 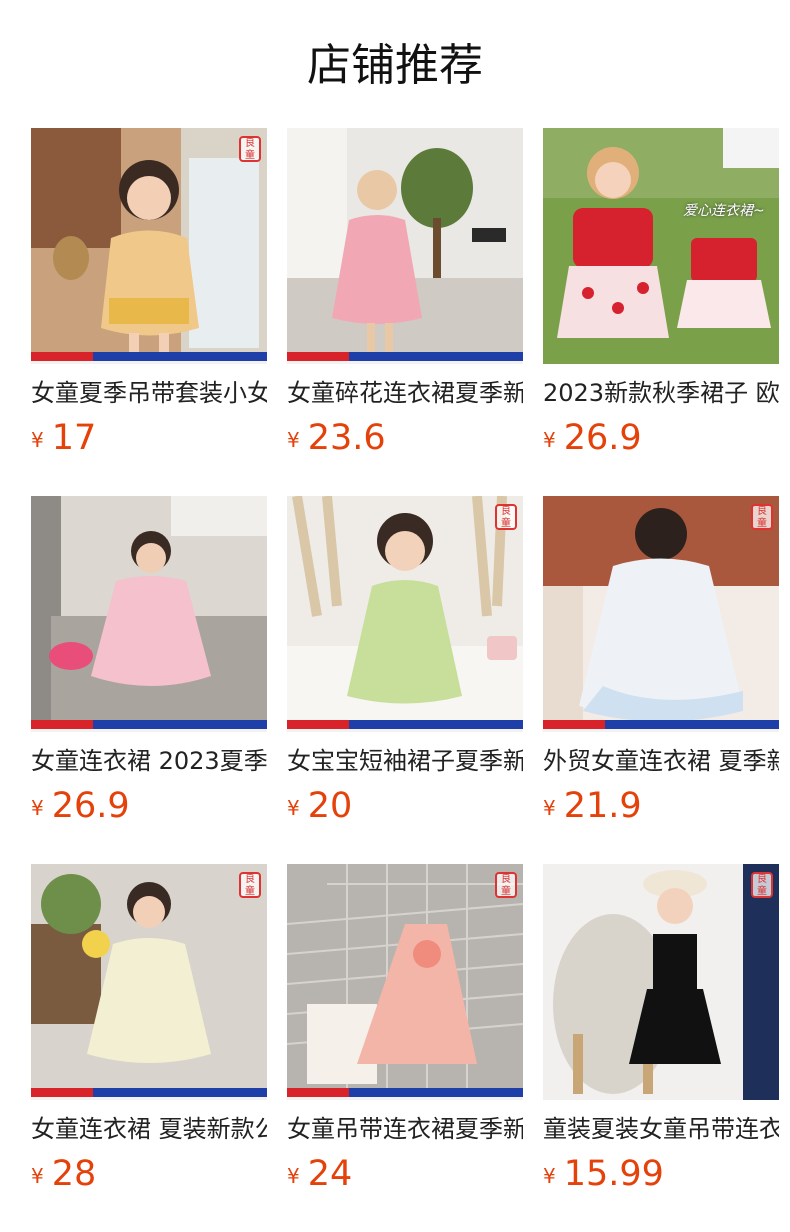 I want to click on product-name: 女童连衣裙 2023夏季新款, so click(x=149, y=761).